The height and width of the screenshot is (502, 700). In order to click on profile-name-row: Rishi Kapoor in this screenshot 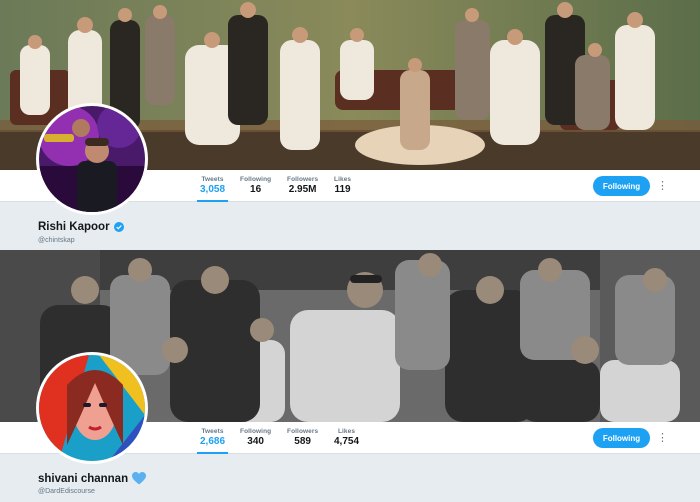, I will do `click(81, 227)`.